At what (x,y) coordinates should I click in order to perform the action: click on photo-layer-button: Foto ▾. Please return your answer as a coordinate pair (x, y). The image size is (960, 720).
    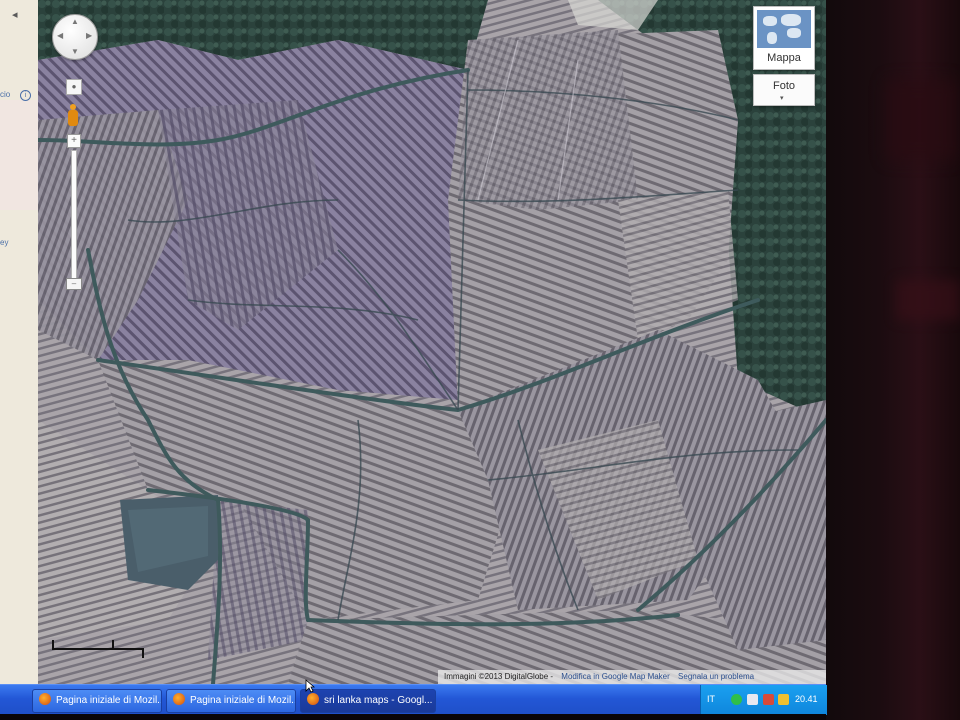
    Looking at the image, I should click on (784, 90).